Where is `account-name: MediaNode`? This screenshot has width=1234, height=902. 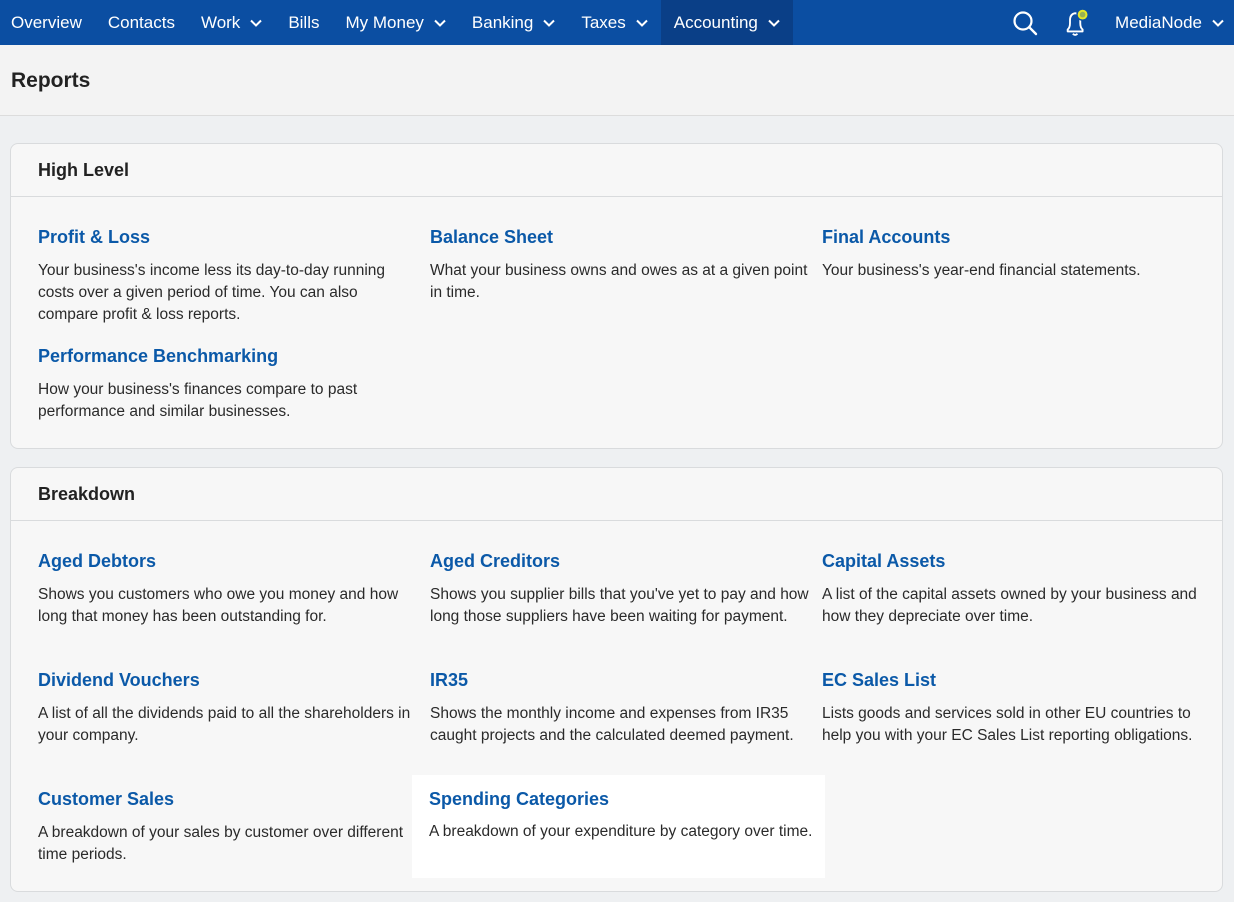 account-name: MediaNode is located at coordinates (1158, 22).